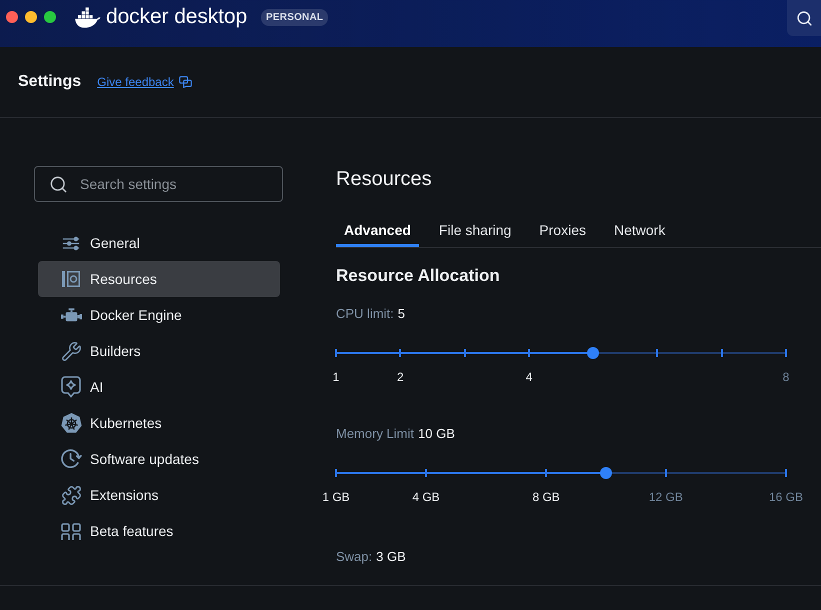 The height and width of the screenshot is (610, 821). What do you see at coordinates (365, 314) in the screenshot?
I see `slider-label: CPU limit:` at bounding box center [365, 314].